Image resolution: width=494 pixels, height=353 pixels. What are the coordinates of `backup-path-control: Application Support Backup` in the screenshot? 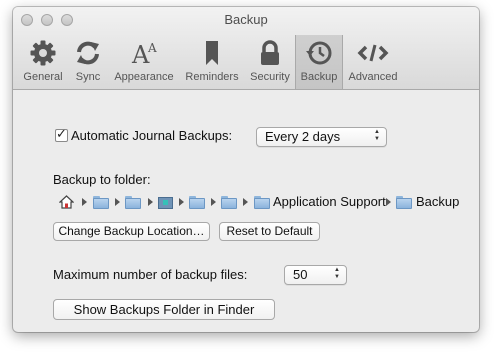 It's located at (269, 203).